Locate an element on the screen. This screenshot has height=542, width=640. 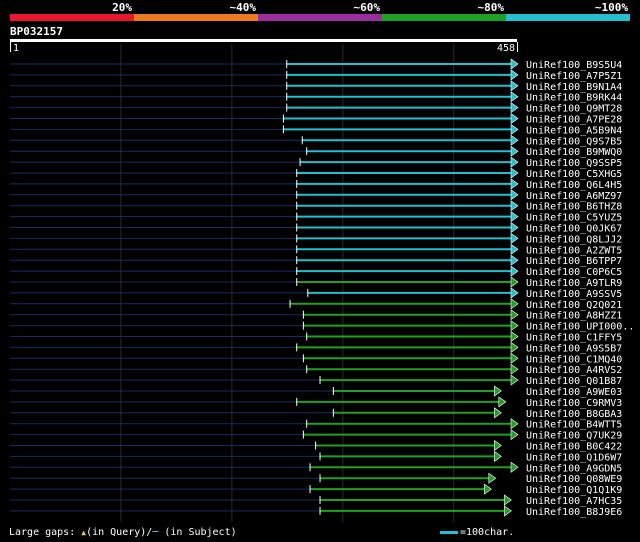
scale-key-line is located at coordinates (449, 532).